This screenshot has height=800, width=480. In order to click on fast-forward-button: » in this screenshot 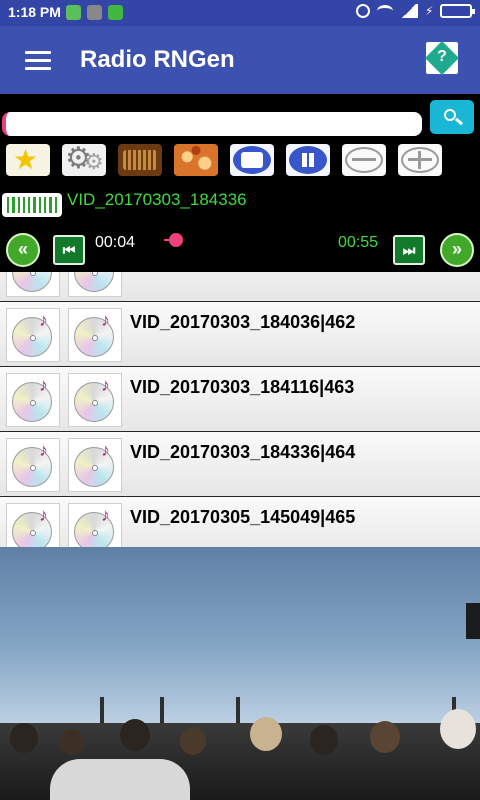, I will do `click(457, 250)`.